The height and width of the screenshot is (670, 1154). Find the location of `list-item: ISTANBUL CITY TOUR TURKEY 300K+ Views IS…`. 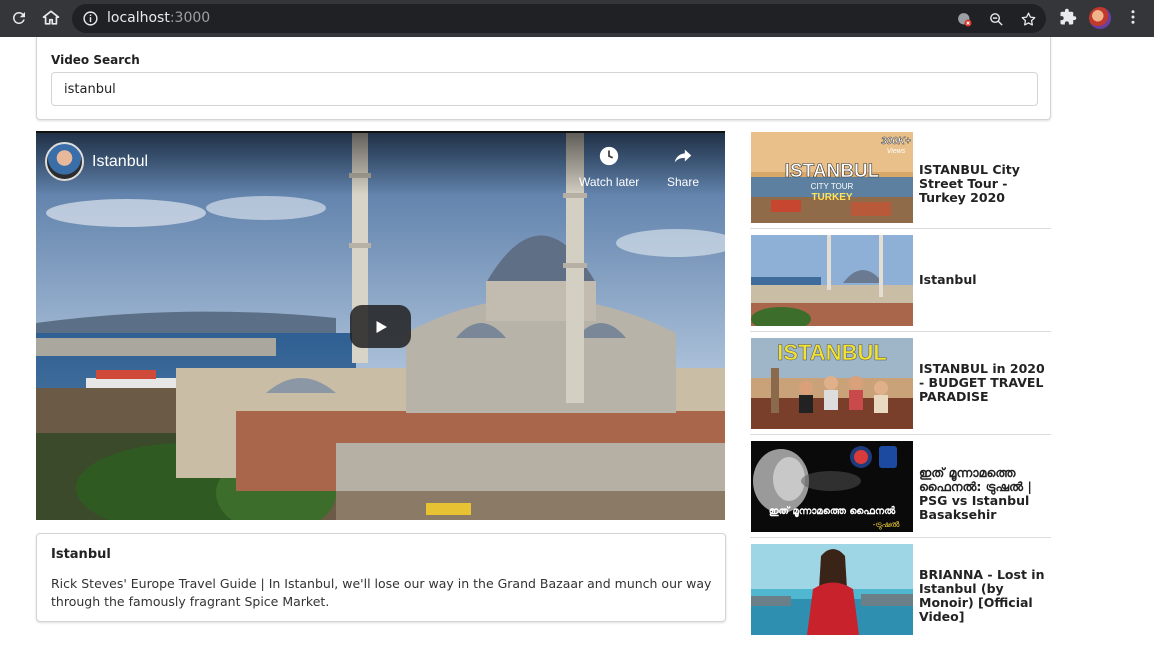

list-item: ISTANBUL CITY TOUR TURKEY 300K+ Views IS… is located at coordinates (900, 180).